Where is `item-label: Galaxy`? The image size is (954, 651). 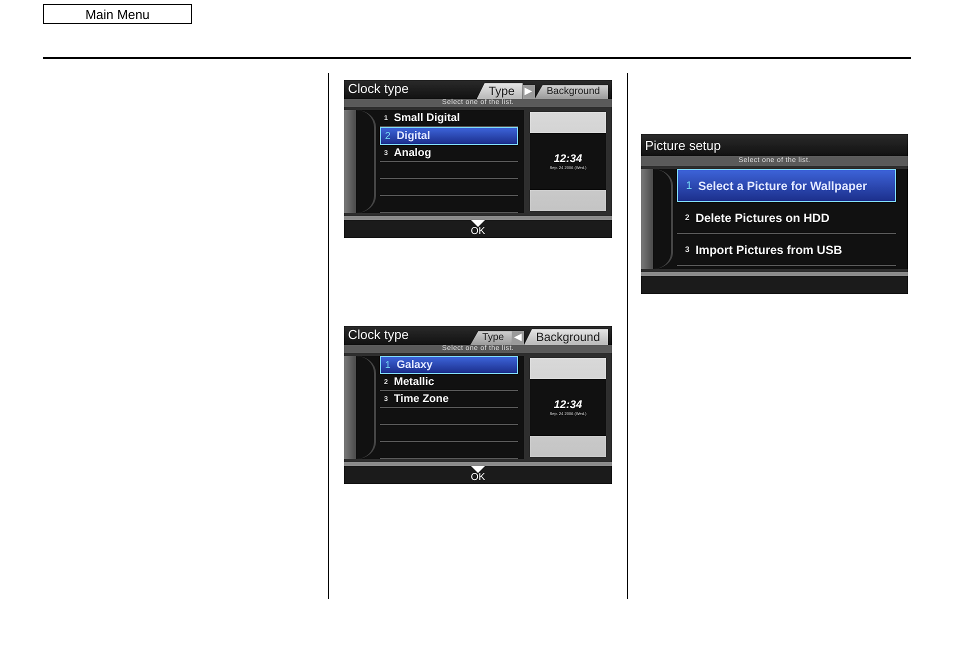
item-label: Galaxy is located at coordinates (414, 365).